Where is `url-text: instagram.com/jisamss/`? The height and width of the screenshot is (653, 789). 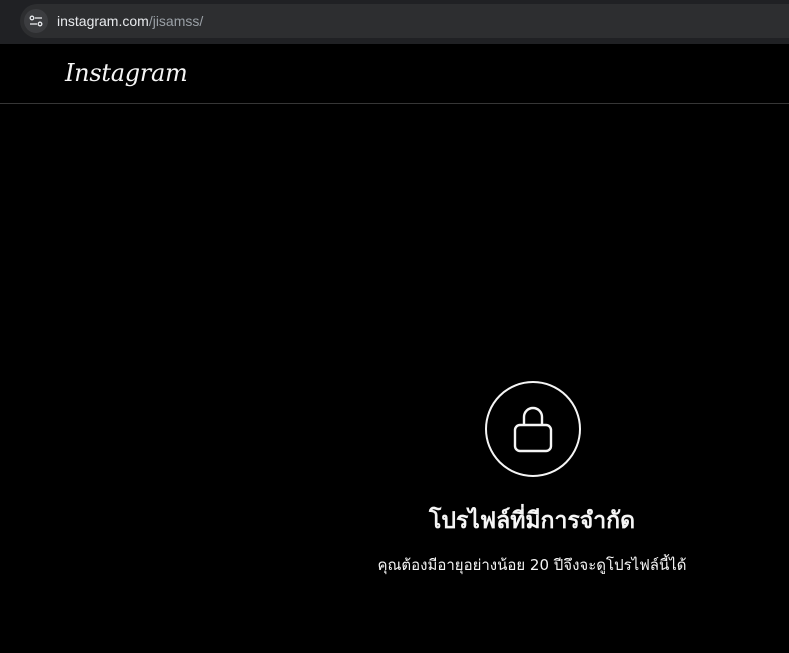
url-text: instagram.com/jisamss/ is located at coordinates (130, 21).